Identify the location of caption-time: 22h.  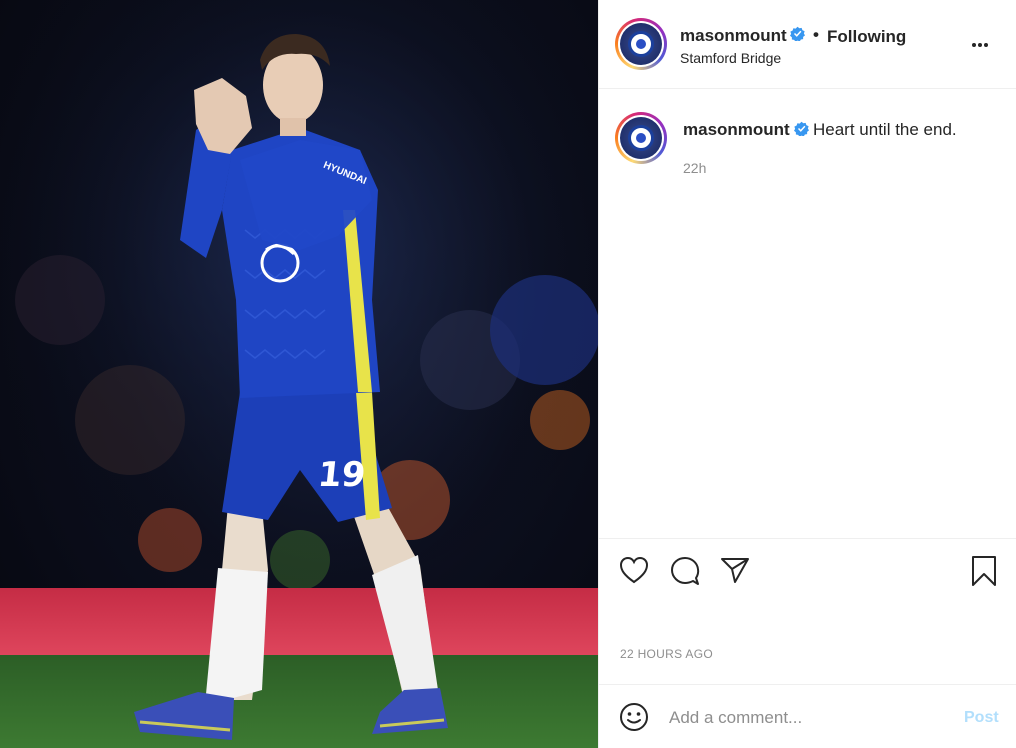
(694, 168).